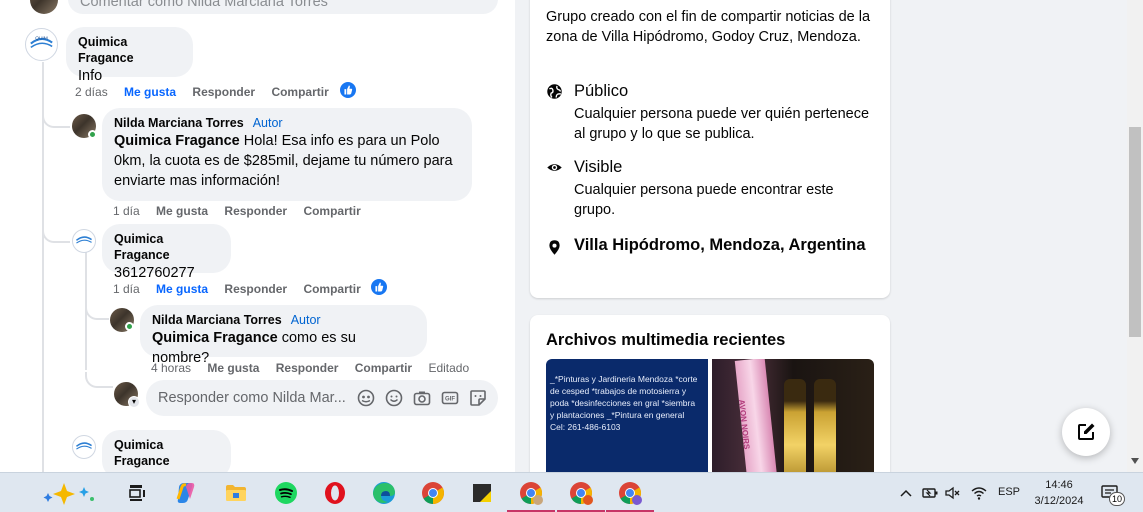  What do you see at coordinates (598, 167) in the screenshot?
I see `visibility-title: Visible` at bounding box center [598, 167].